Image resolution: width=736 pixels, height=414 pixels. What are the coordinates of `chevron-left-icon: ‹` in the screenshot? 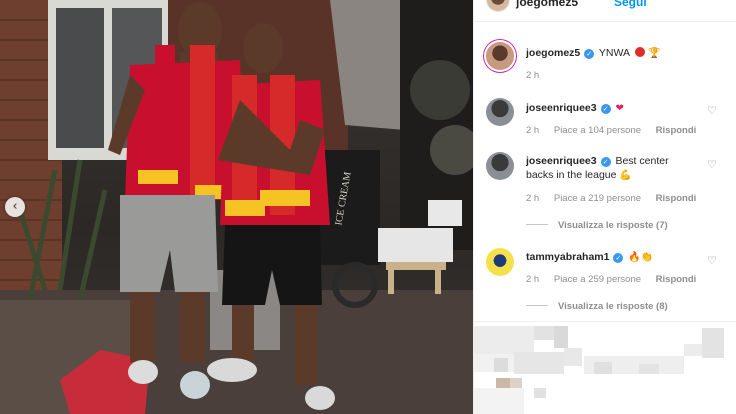 It's located at (15, 206).